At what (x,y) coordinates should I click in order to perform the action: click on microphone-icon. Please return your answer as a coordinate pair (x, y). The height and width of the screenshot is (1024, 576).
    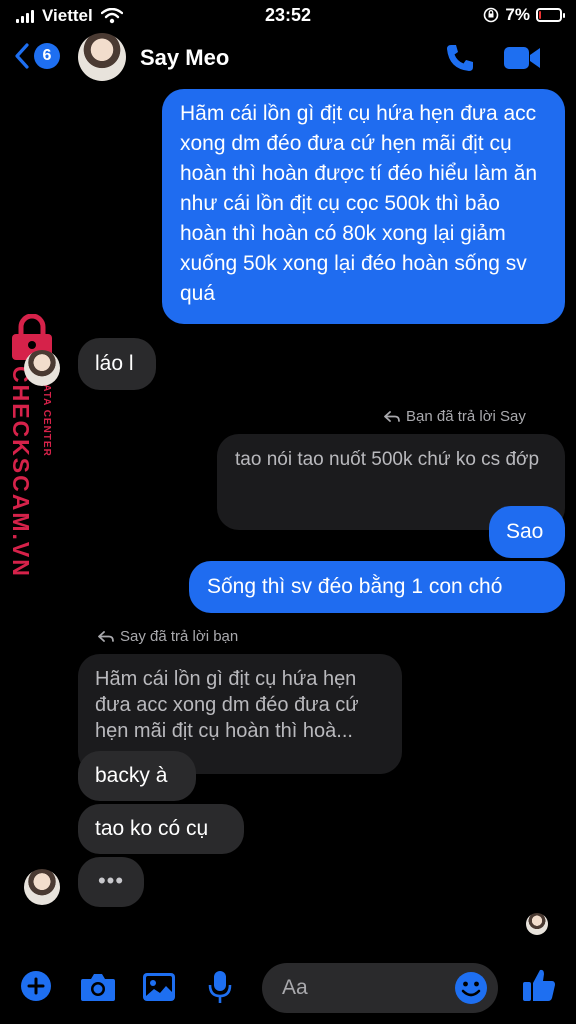
    Looking at the image, I should click on (220, 987).